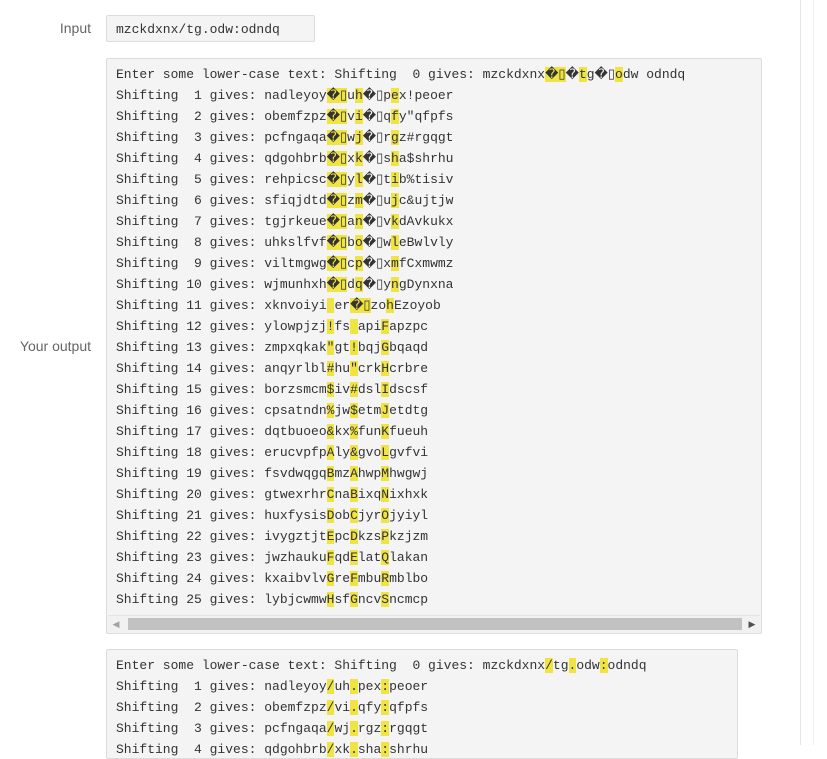 The image size is (827, 759). I want to click on output2-line: Shifting 1 gives: nadleyoy/uh.pex:peoer, so click(272, 686).